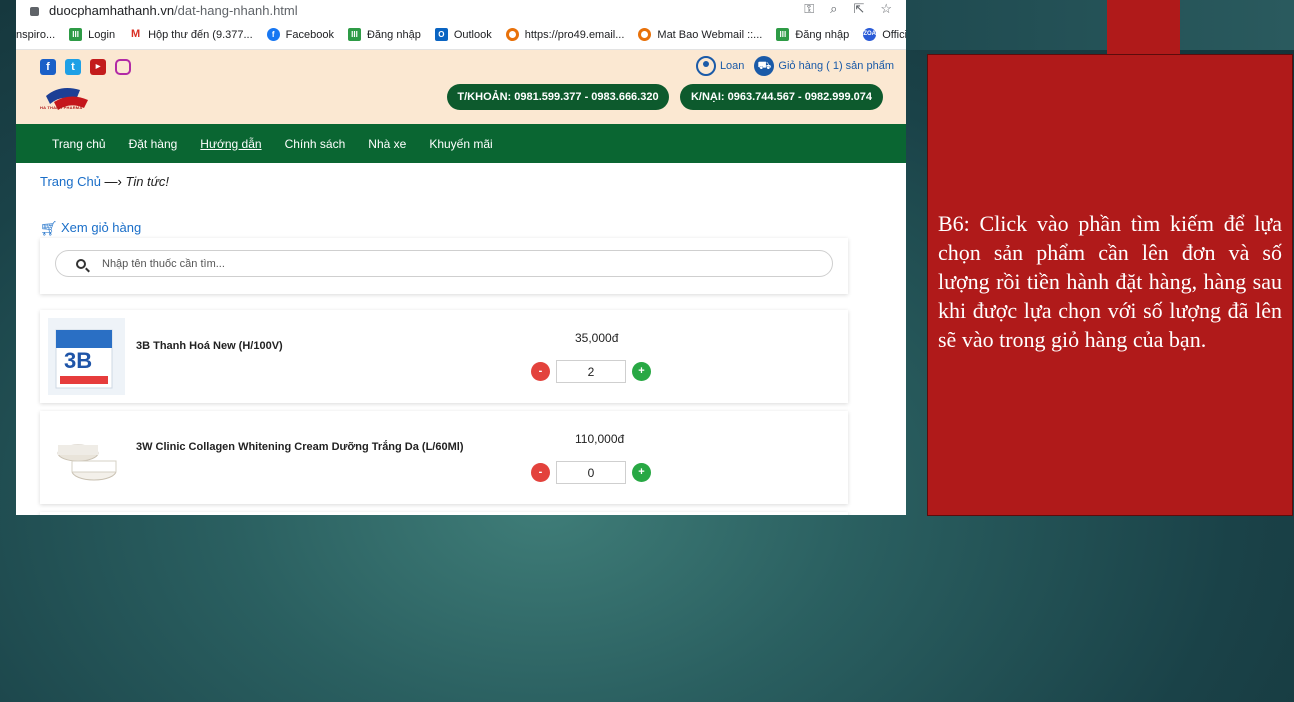 Image resolution: width=1294 pixels, height=702 pixels. I want to click on logo-wordmark: HA THANH PHARMA, so click(61, 107).